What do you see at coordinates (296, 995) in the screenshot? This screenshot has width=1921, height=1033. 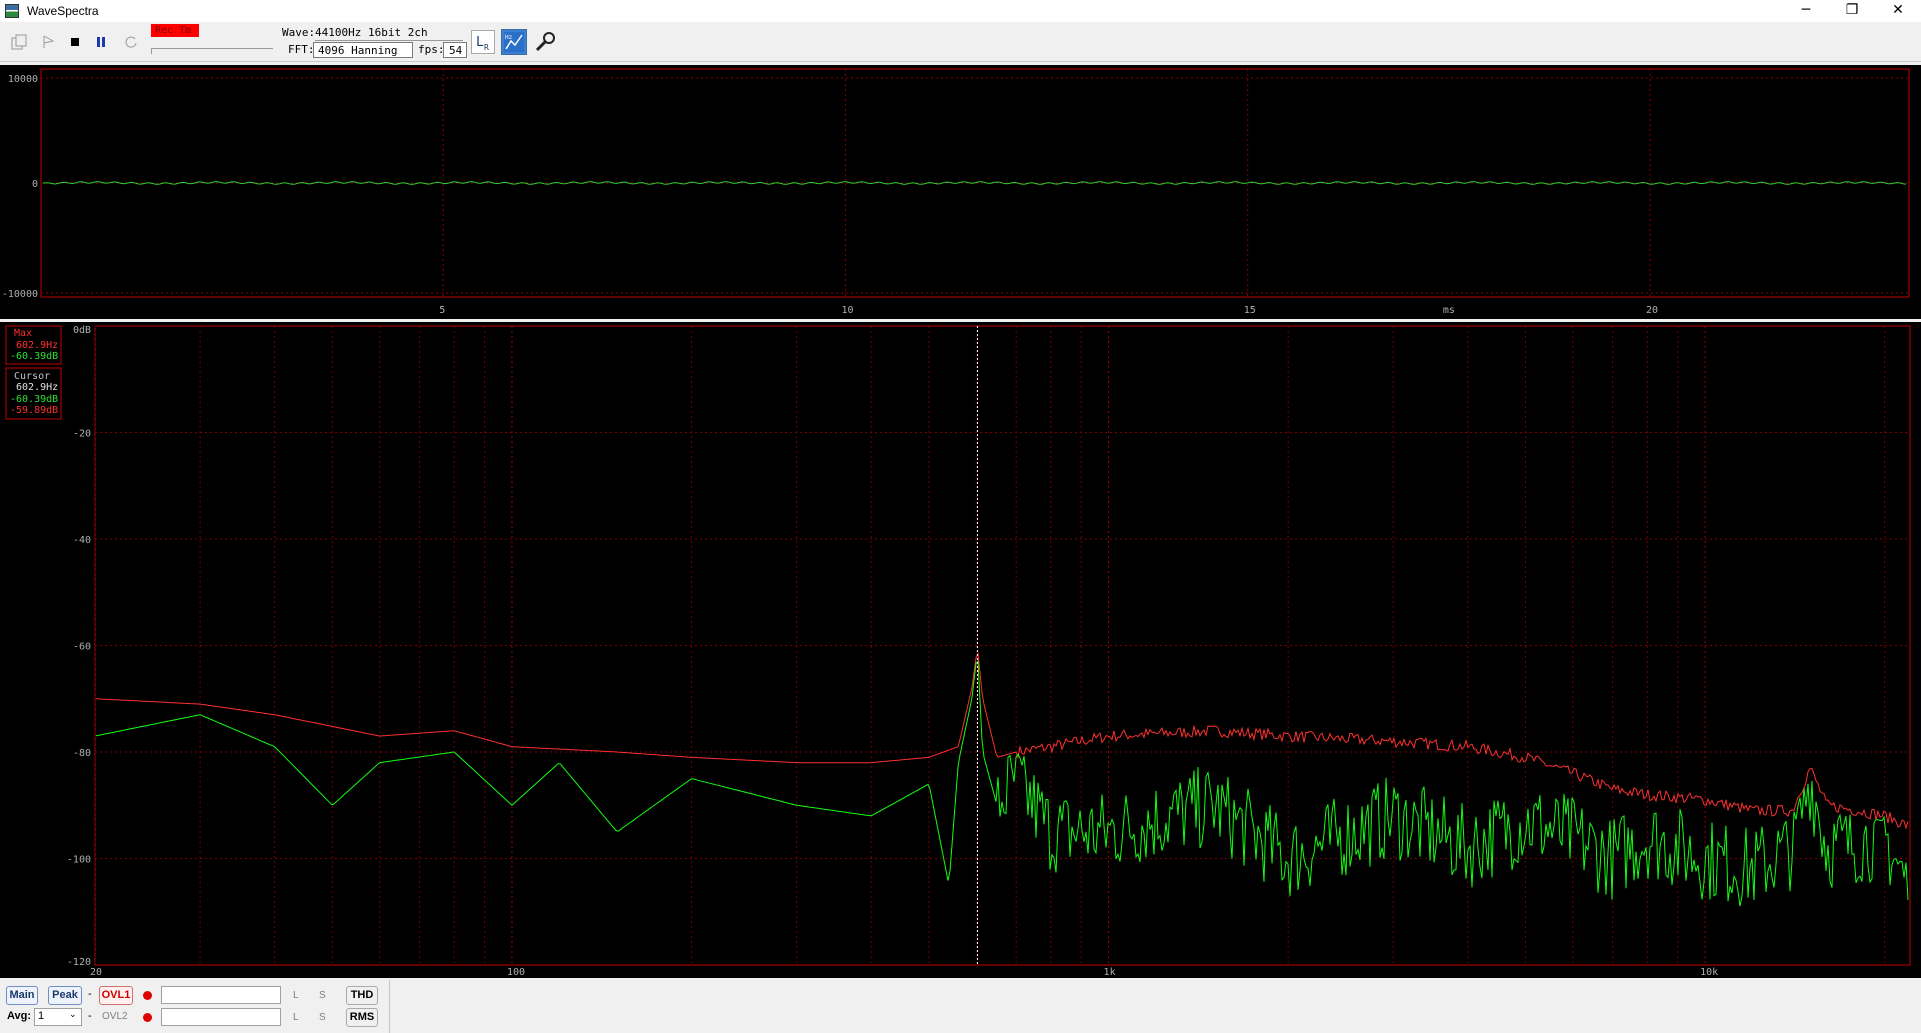 I see `ovl1-load-button: L` at bounding box center [296, 995].